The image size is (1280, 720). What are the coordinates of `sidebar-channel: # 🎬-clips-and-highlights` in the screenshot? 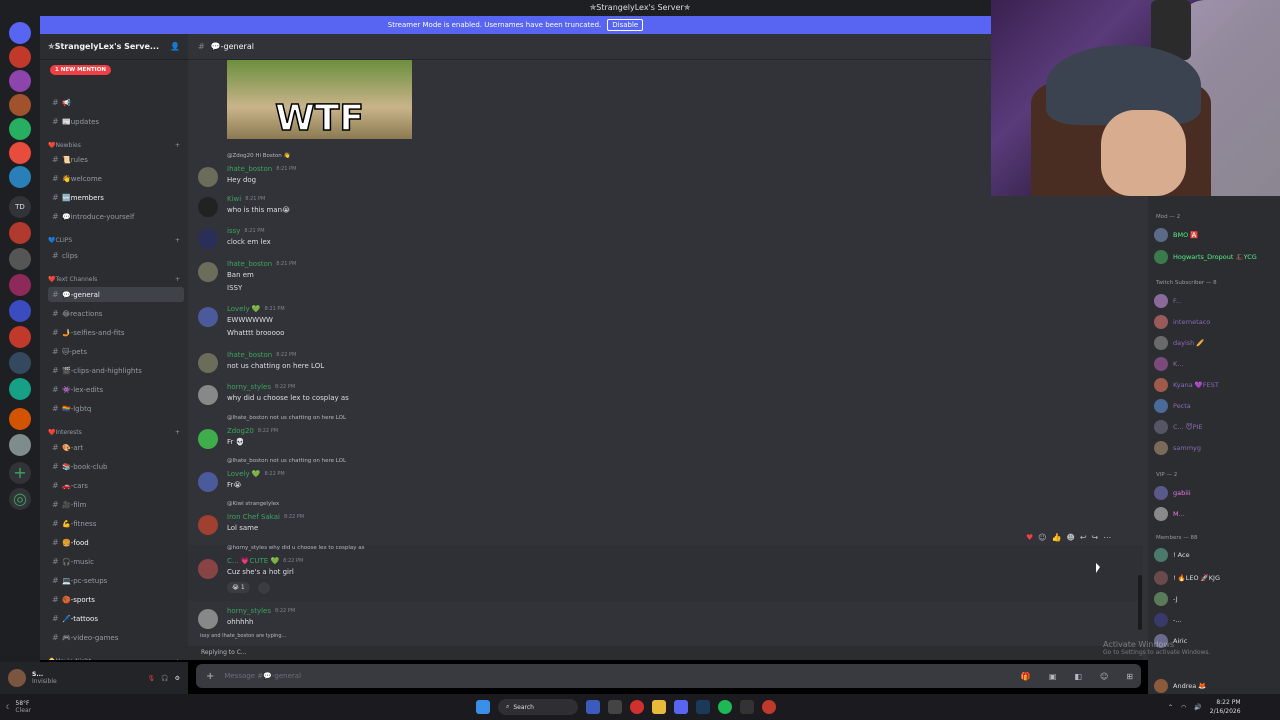 It's located at (116, 370).